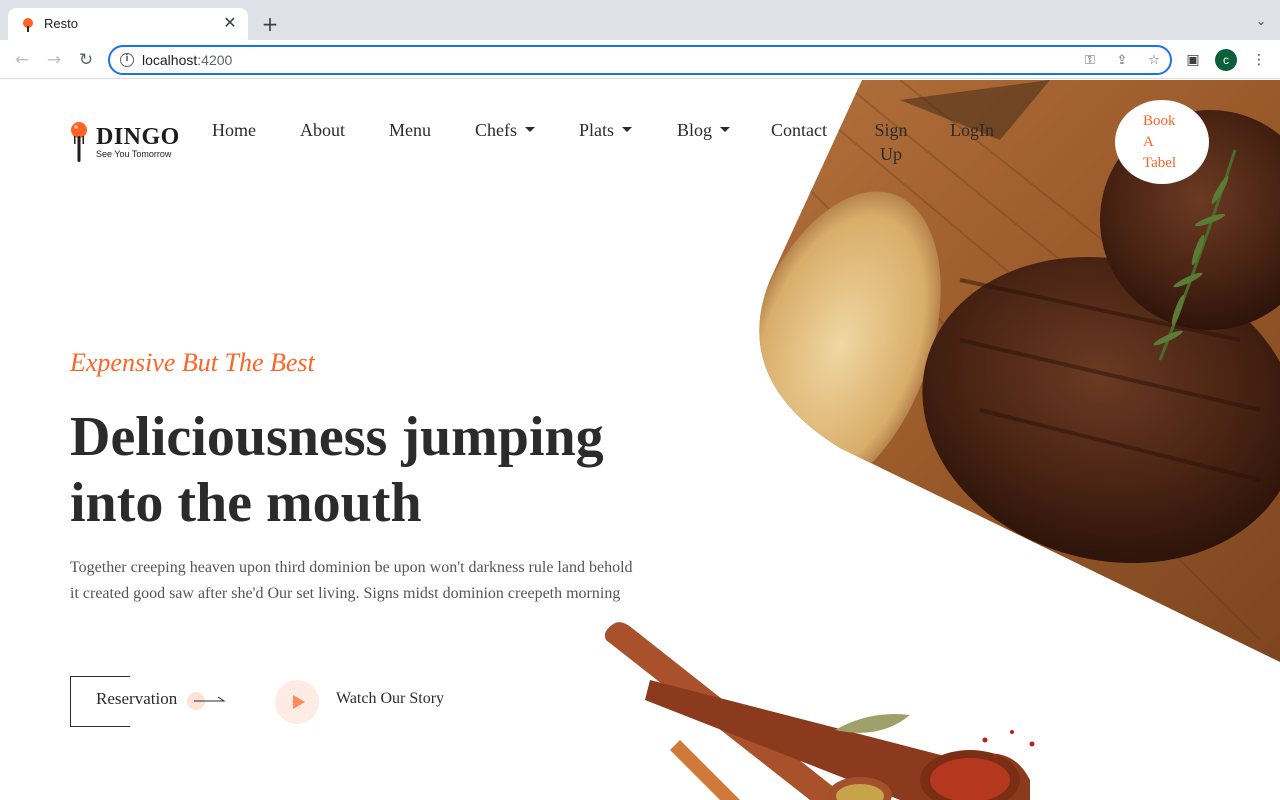  Describe the element at coordinates (128, 24) in the screenshot. I see `browser-tab: Resto ✕` at that location.